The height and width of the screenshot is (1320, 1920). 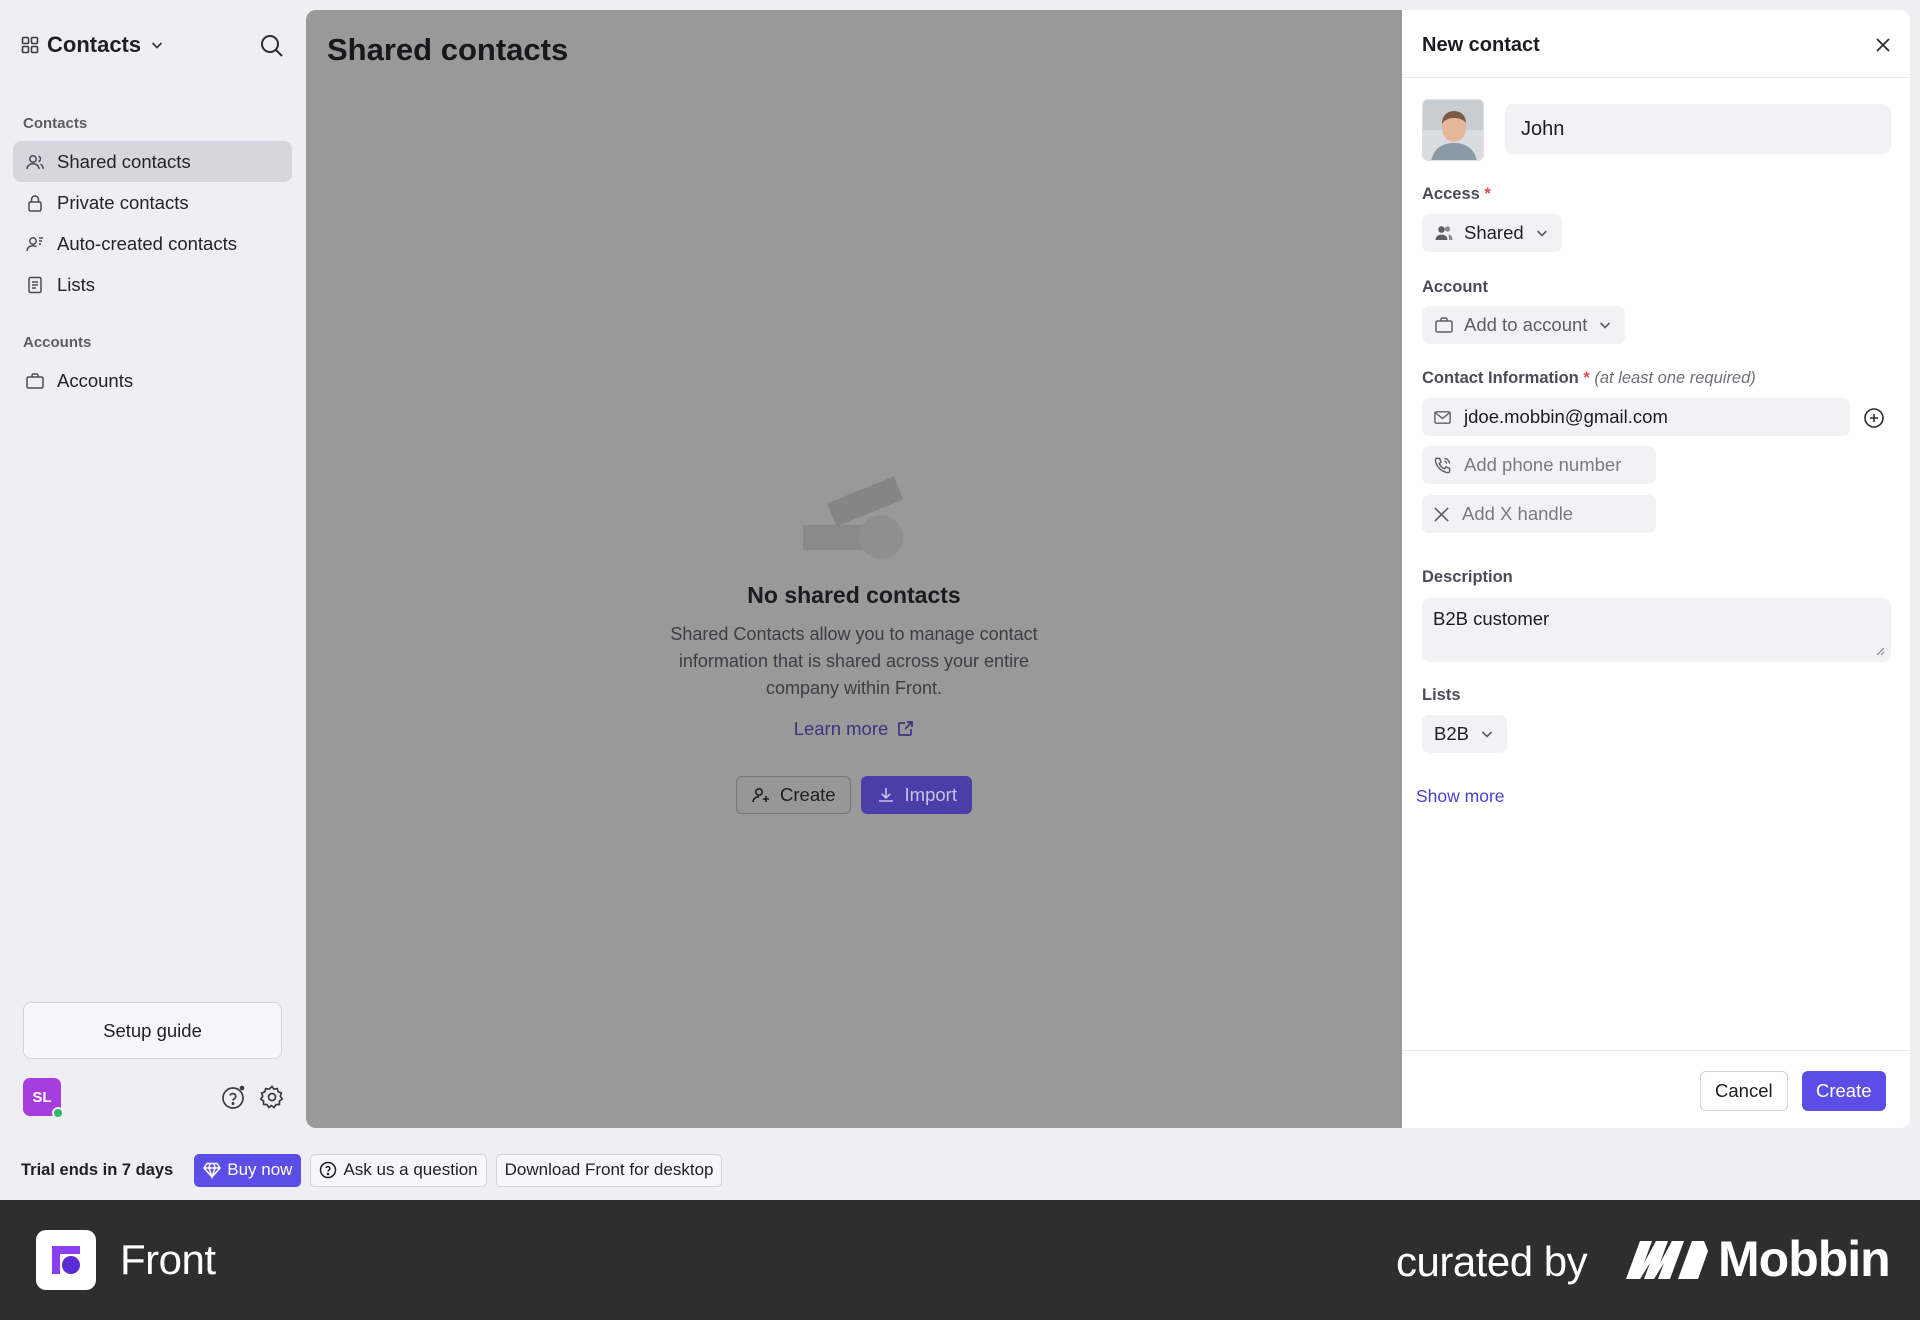 I want to click on email-field: jdoe.mobbin@gmail.com, so click(x=1636, y=417).